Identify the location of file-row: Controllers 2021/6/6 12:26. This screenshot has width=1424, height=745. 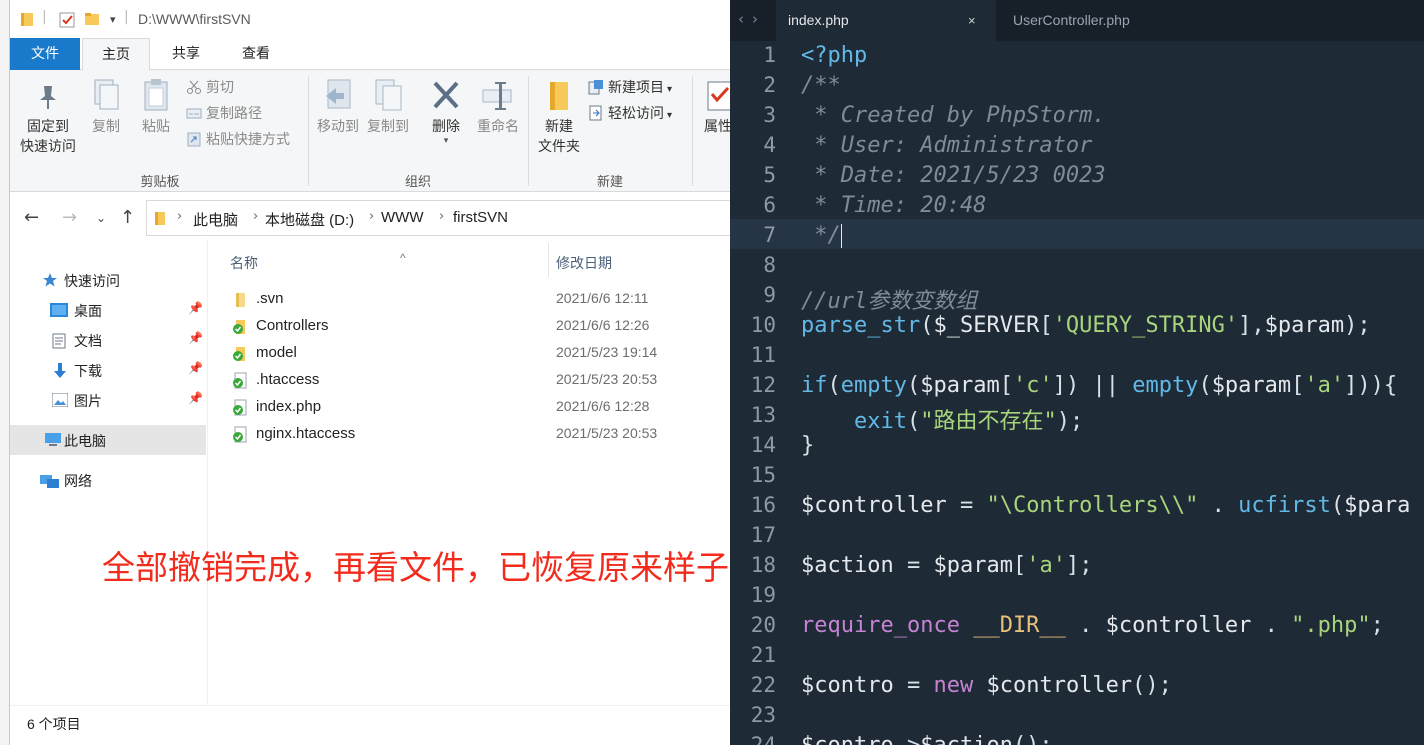
(469, 326).